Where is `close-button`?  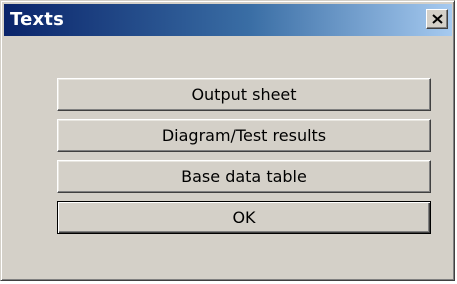 close-button is located at coordinates (437, 19).